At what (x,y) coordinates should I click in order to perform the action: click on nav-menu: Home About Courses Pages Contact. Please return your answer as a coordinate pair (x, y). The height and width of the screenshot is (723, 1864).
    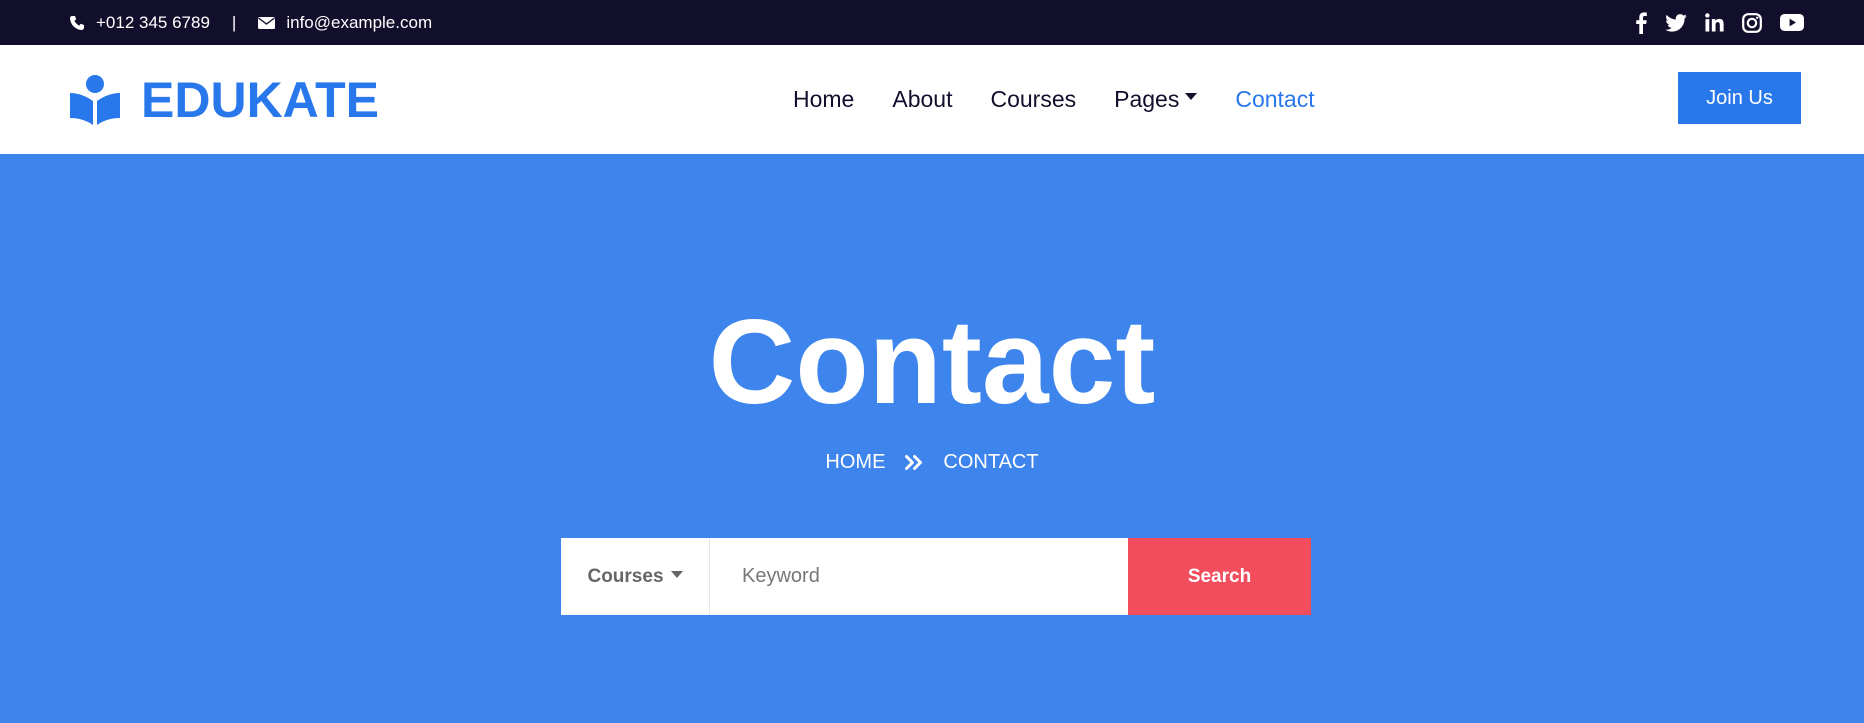
    Looking at the image, I should click on (1073, 99).